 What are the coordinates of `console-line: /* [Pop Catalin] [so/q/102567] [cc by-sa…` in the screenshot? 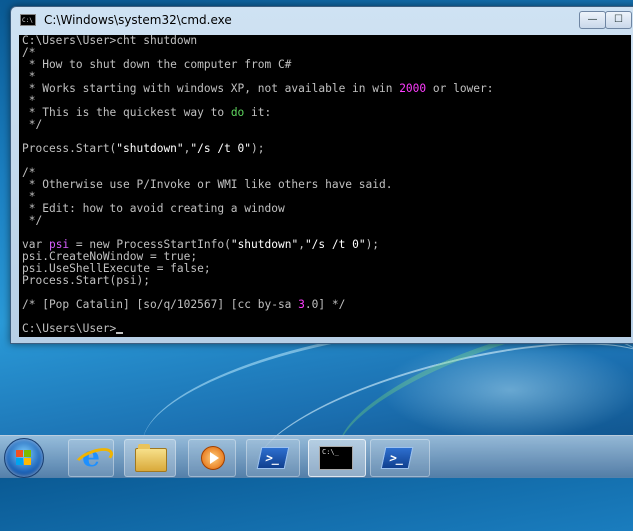 It's located at (326, 305).